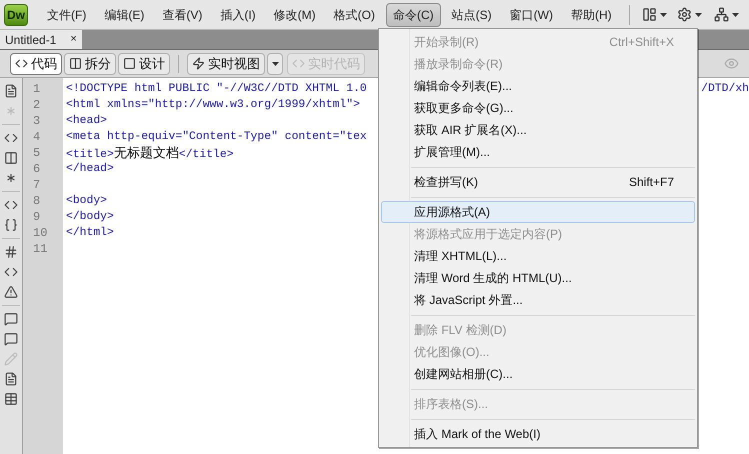 The image size is (749, 454). I want to click on code-line: <body>, so click(87, 201).